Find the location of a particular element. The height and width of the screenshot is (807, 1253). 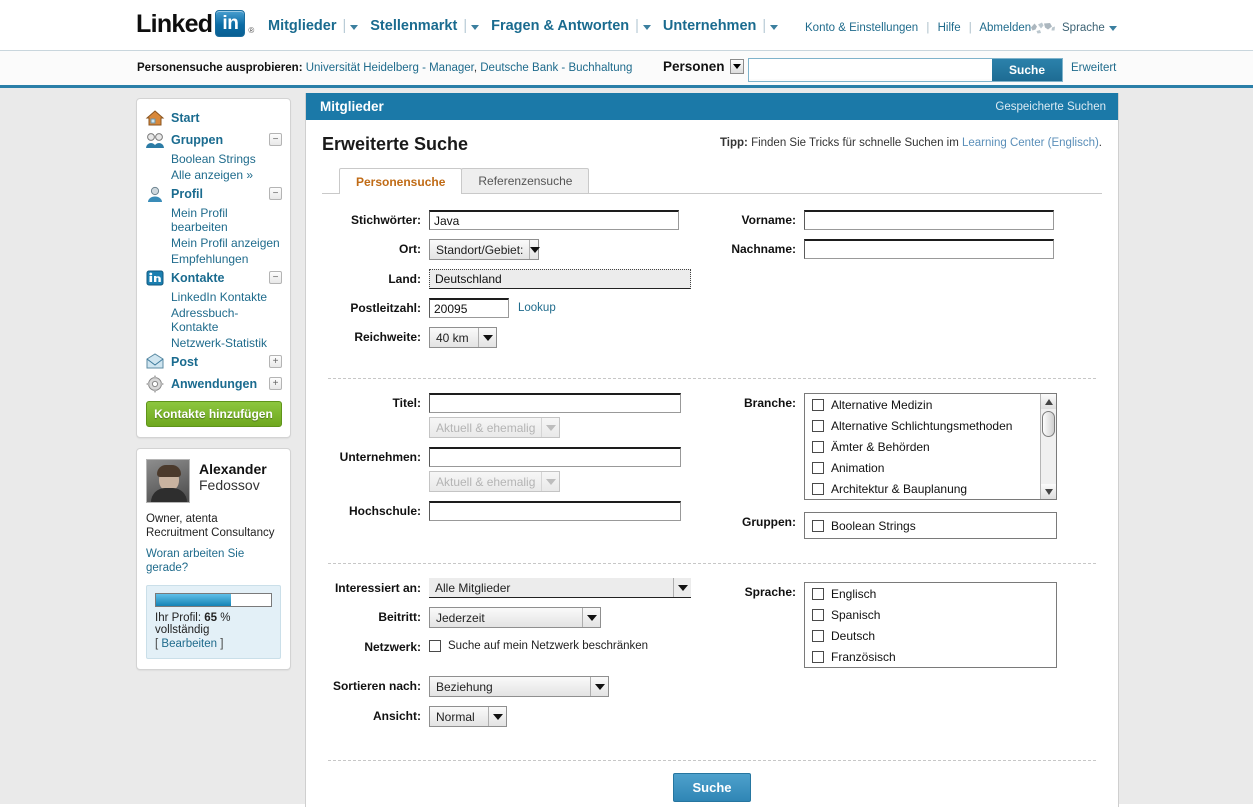

language-option: Englisch is located at coordinates (930, 593).